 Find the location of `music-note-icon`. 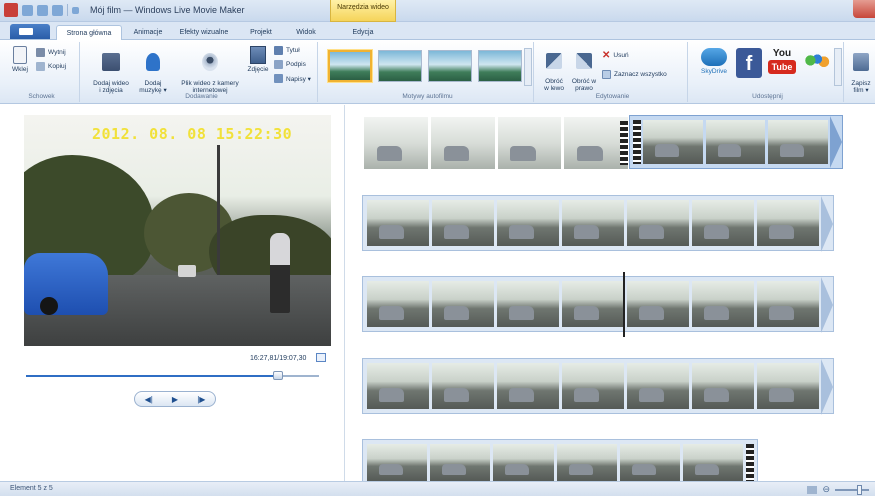

music-note-icon is located at coordinates (153, 62).